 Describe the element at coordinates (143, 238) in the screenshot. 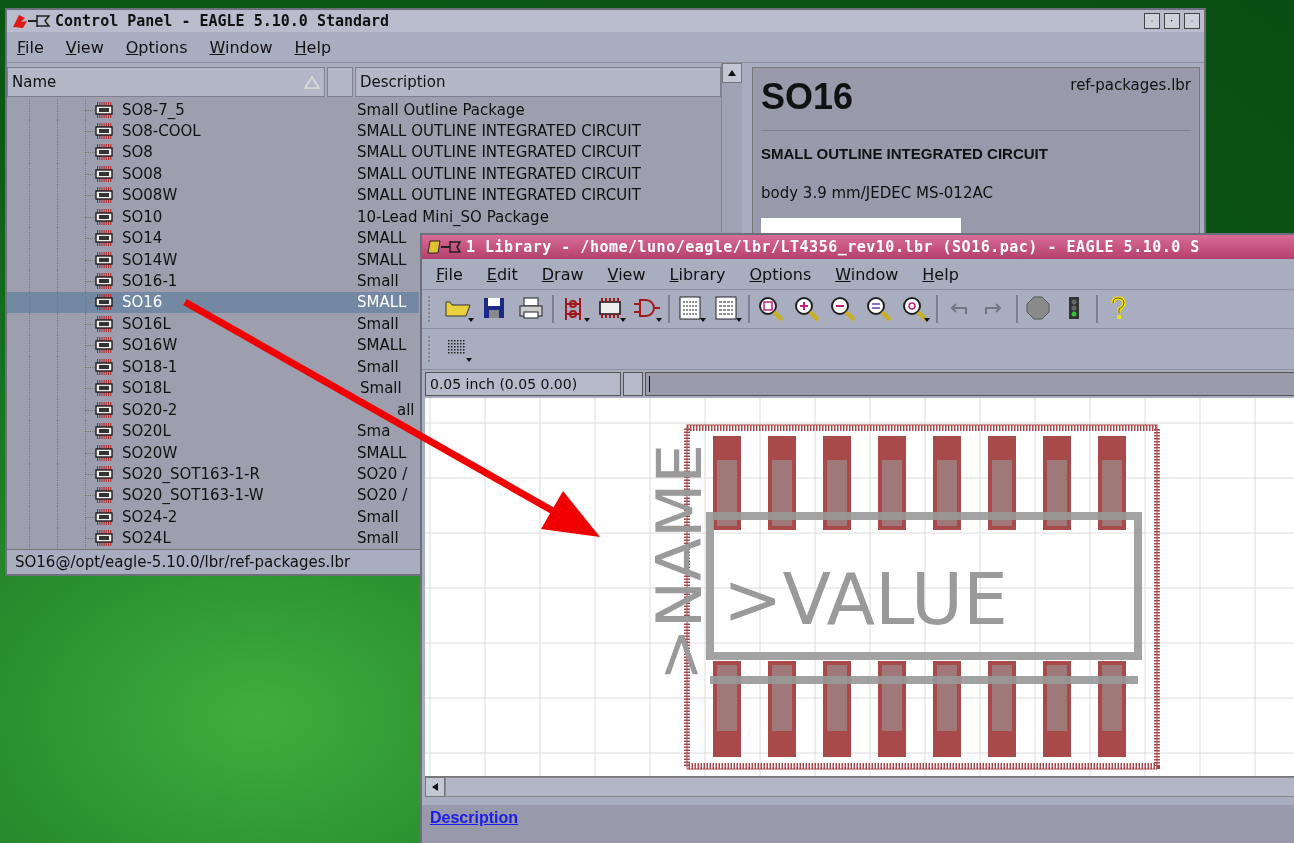

I see `package-name: SO14` at that location.